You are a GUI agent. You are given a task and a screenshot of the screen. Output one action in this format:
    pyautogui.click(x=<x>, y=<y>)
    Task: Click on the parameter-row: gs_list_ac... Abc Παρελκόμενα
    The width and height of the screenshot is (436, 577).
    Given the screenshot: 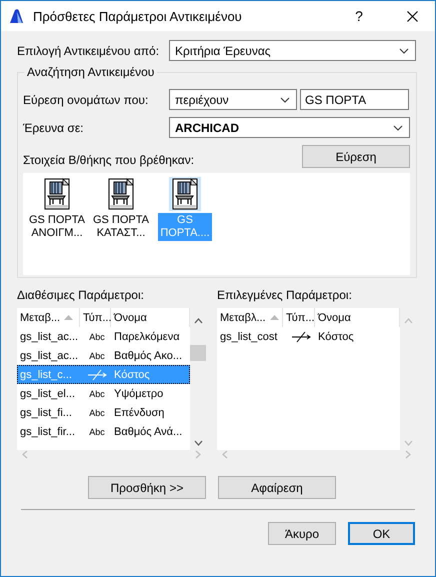 What is the action you would take?
    pyautogui.click(x=103, y=336)
    